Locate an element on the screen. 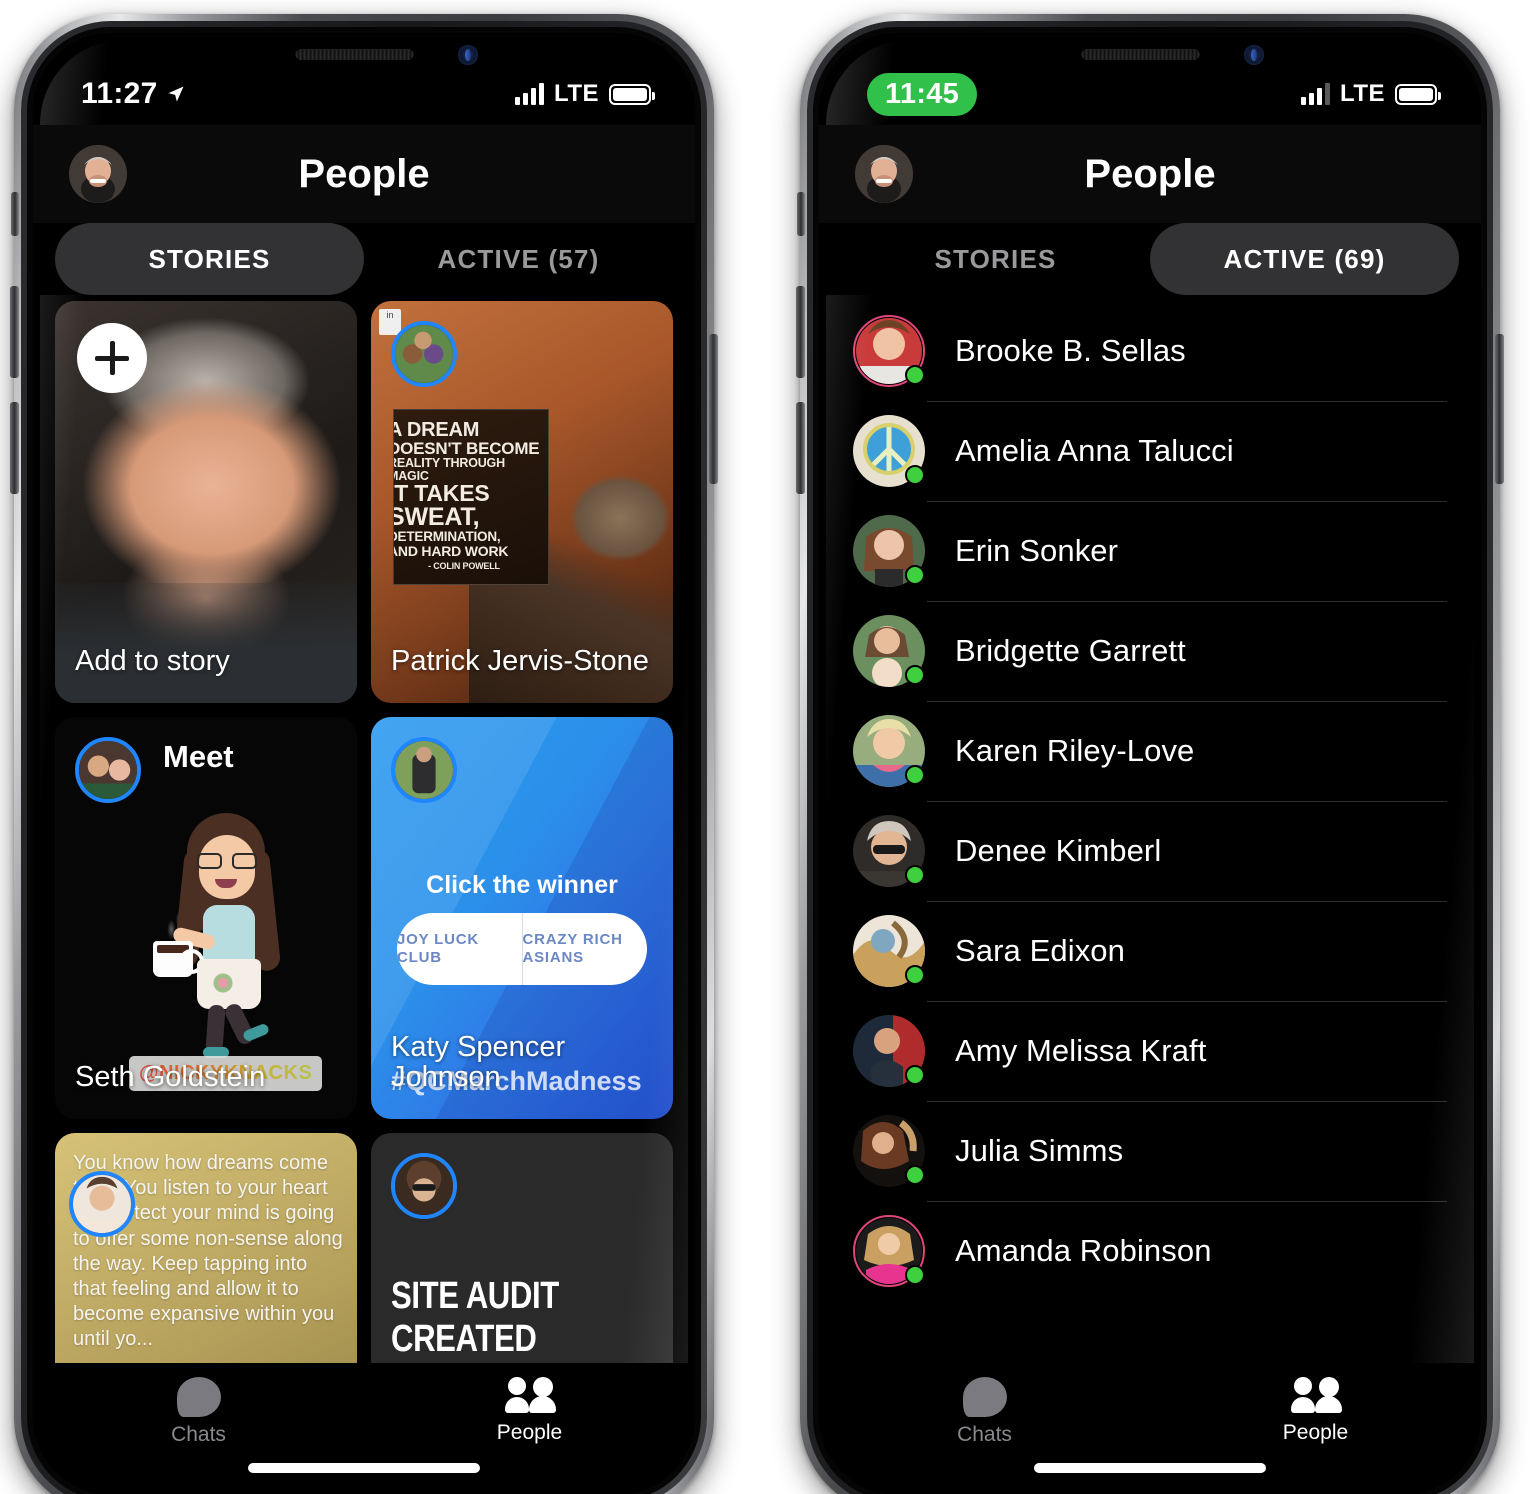 The height and width of the screenshot is (1494, 1536). story-body-text: SITE AUDIT CREATED NOW is located at coordinates (475, 1319).